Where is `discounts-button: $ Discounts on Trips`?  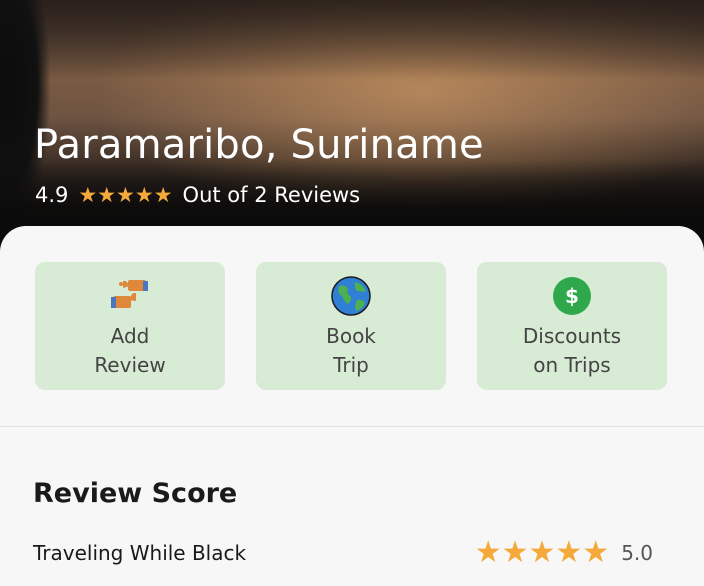
discounts-button: $ Discounts on Trips is located at coordinates (572, 326).